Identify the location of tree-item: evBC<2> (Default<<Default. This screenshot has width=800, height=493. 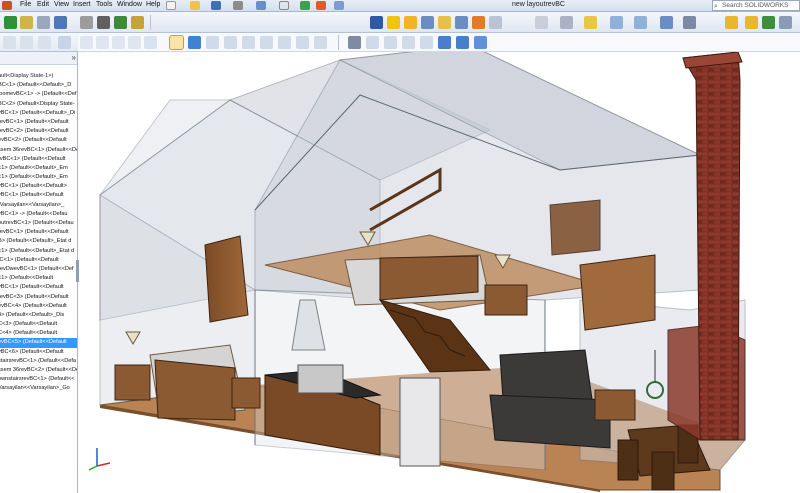
(38, 140).